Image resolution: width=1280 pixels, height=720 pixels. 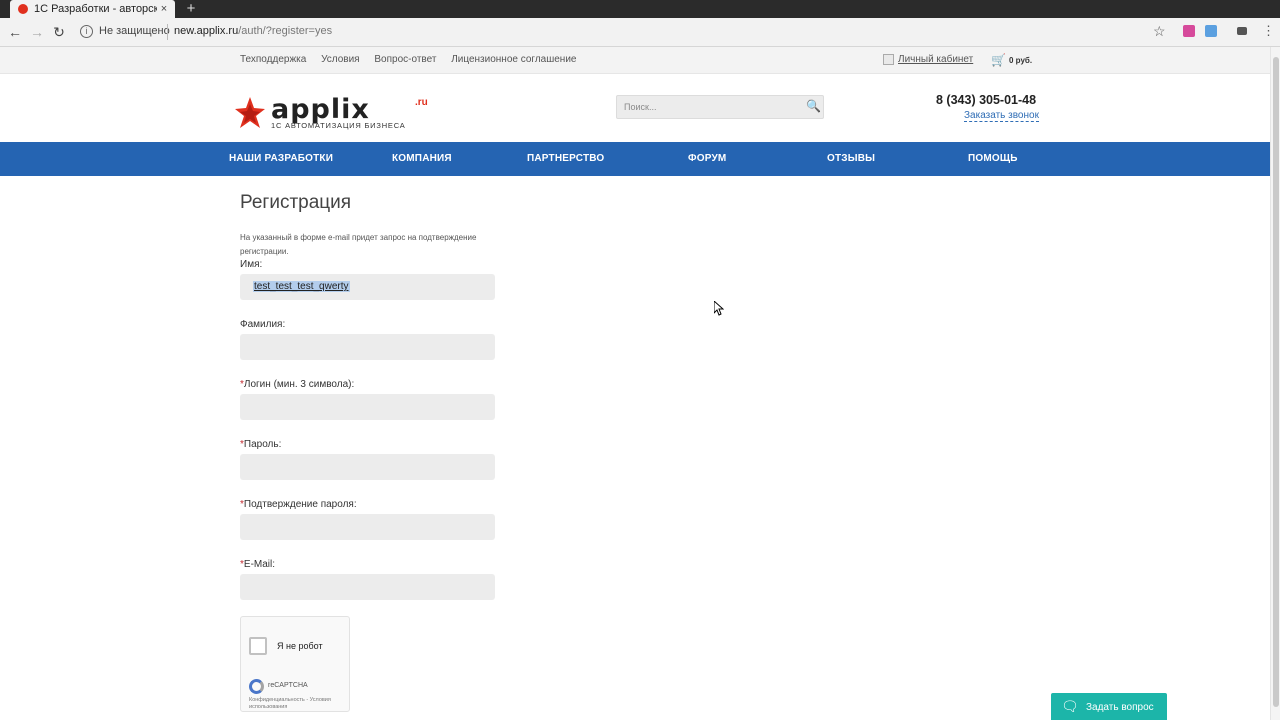 I want to click on mouse-cursor-icon, so click(x=719, y=308).